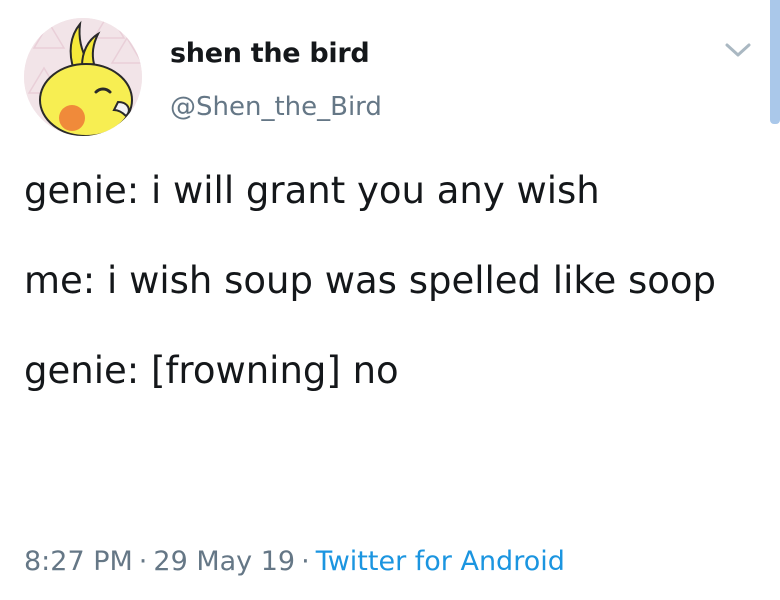  Describe the element at coordinates (211, 370) in the screenshot. I see `tweet-line: genie: [frowning] no` at that location.